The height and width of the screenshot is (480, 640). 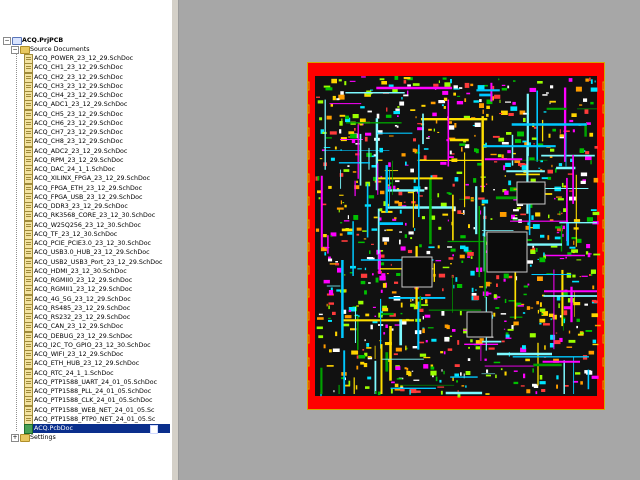 I want to click on schematic-document-label: ACQ_CAN_23_12_29.SchDoc, so click(x=79, y=327).